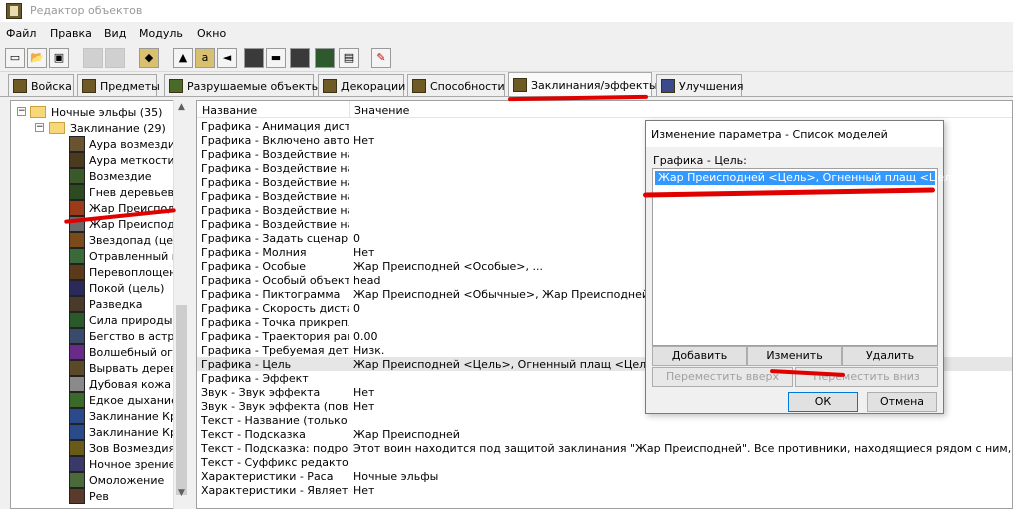 The height and width of the screenshot is (509, 1013). I want to click on tree-item: Ночное зрение, so click(98, 464).